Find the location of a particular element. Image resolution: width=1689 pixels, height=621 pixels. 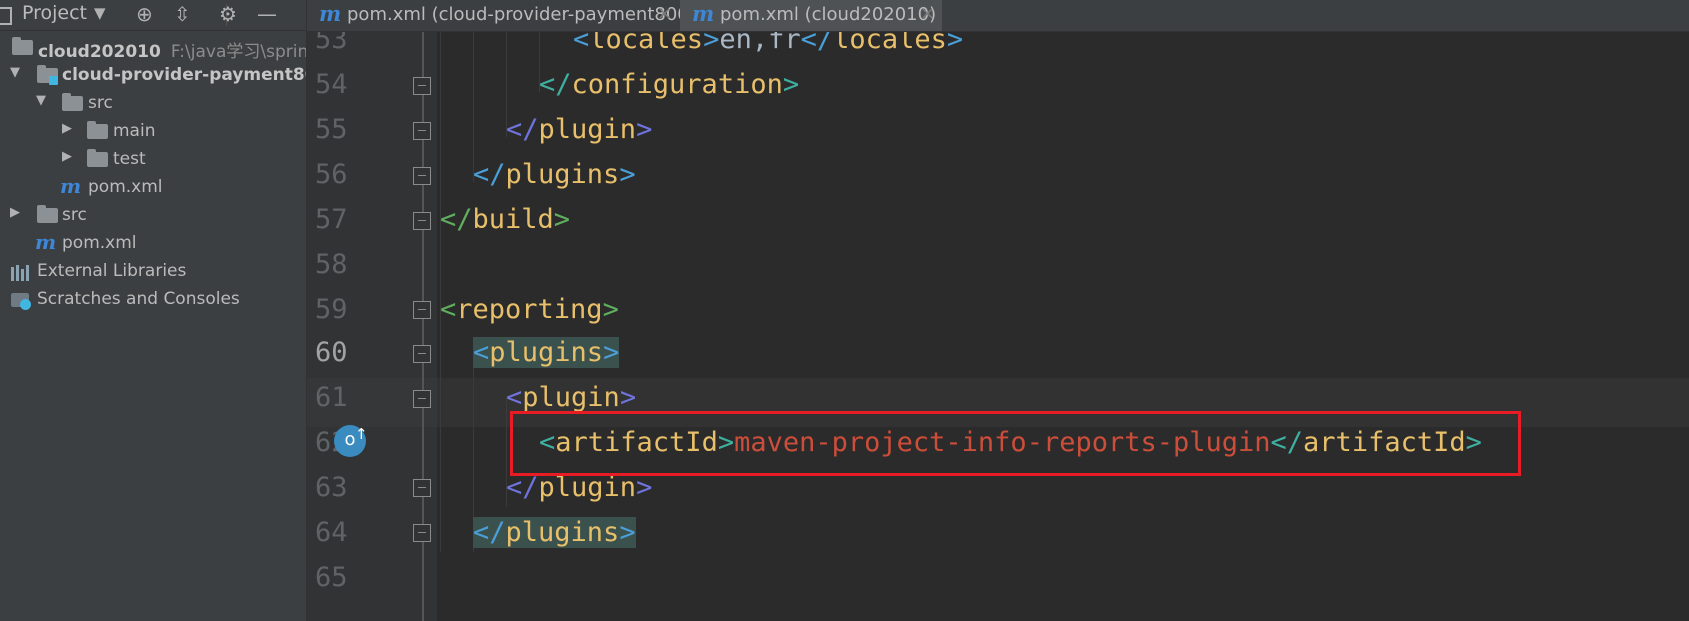

tree-item-external-libraries: External Libraries is located at coordinates (153, 272).